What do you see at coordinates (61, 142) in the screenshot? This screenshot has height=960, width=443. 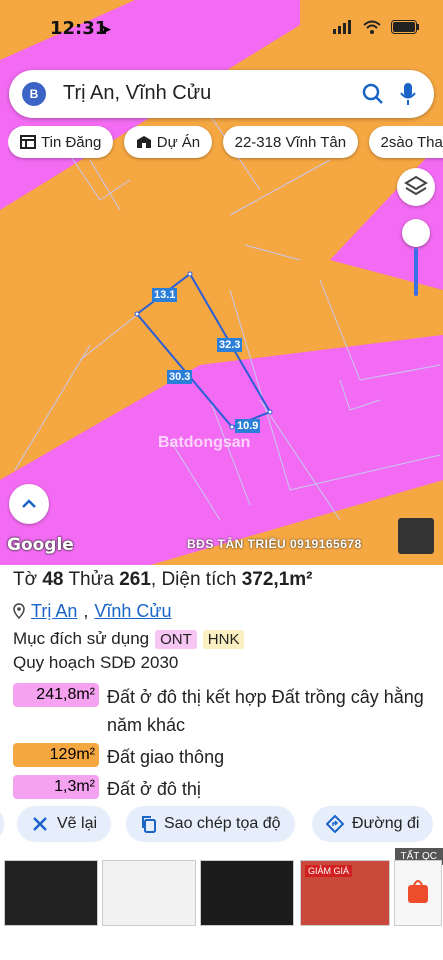 I see `chip-listings: Tin Đăng` at bounding box center [61, 142].